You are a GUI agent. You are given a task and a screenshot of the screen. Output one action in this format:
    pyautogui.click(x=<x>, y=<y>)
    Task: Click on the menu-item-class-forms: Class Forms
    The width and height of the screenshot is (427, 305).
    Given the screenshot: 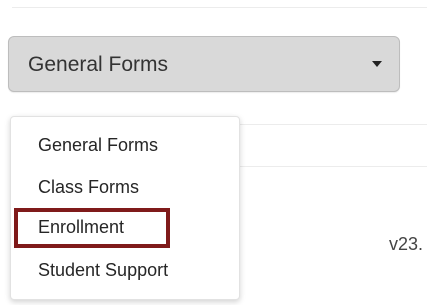 What is the action you would take?
    pyautogui.click(x=88, y=187)
    